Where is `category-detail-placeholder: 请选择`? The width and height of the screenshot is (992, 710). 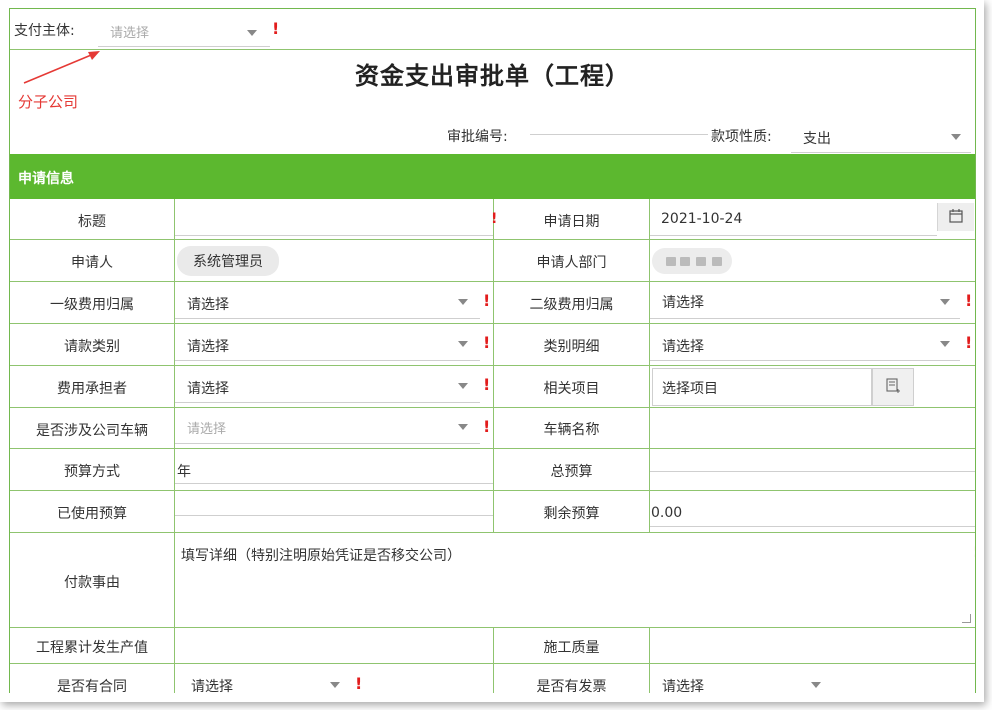 category-detail-placeholder: 请选择 is located at coordinates (683, 347).